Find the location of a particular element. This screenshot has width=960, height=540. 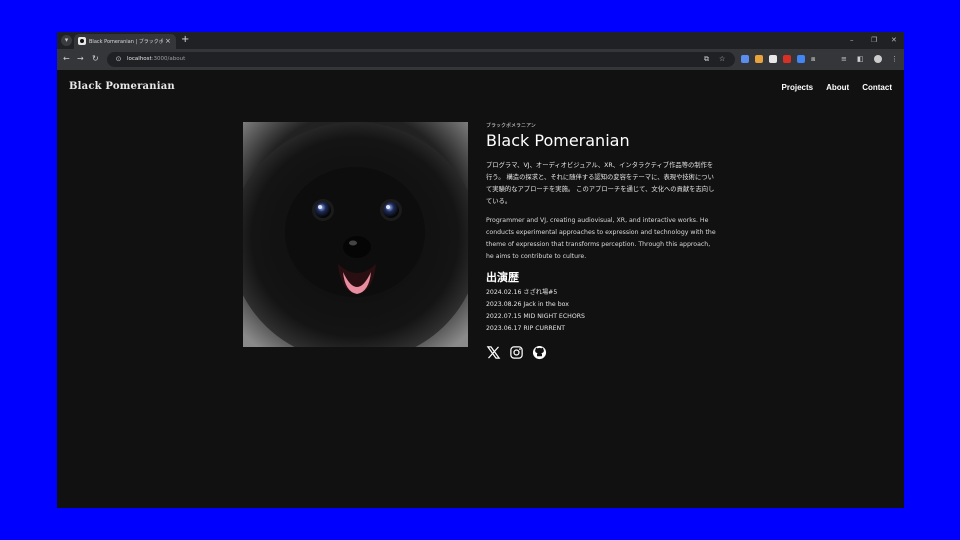

forward-icon: → is located at coordinates (80, 59).